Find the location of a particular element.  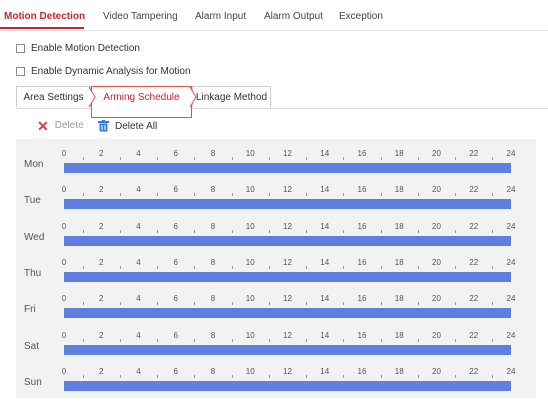

tab-alarm-output: Alarm Output is located at coordinates (293, 16).